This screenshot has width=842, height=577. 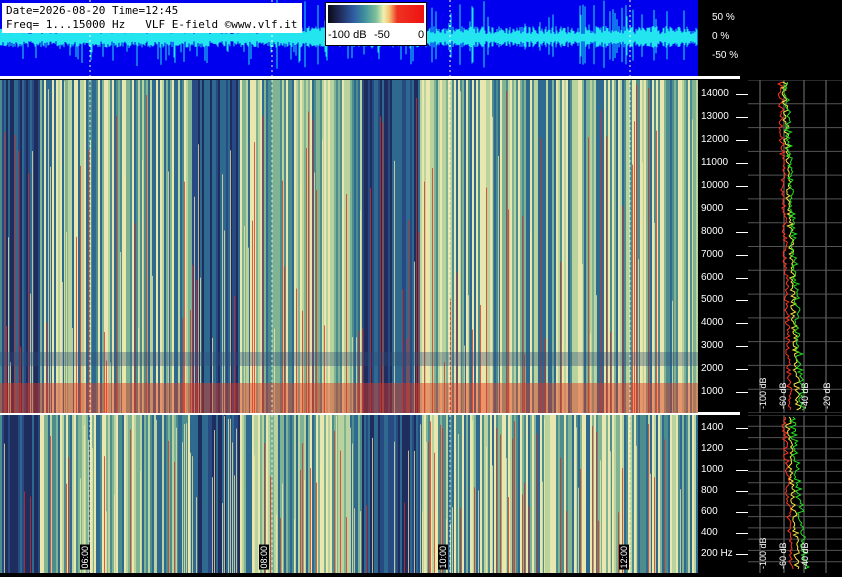 I want to click on time-label-1000: 10:00, so click(x=443, y=557).